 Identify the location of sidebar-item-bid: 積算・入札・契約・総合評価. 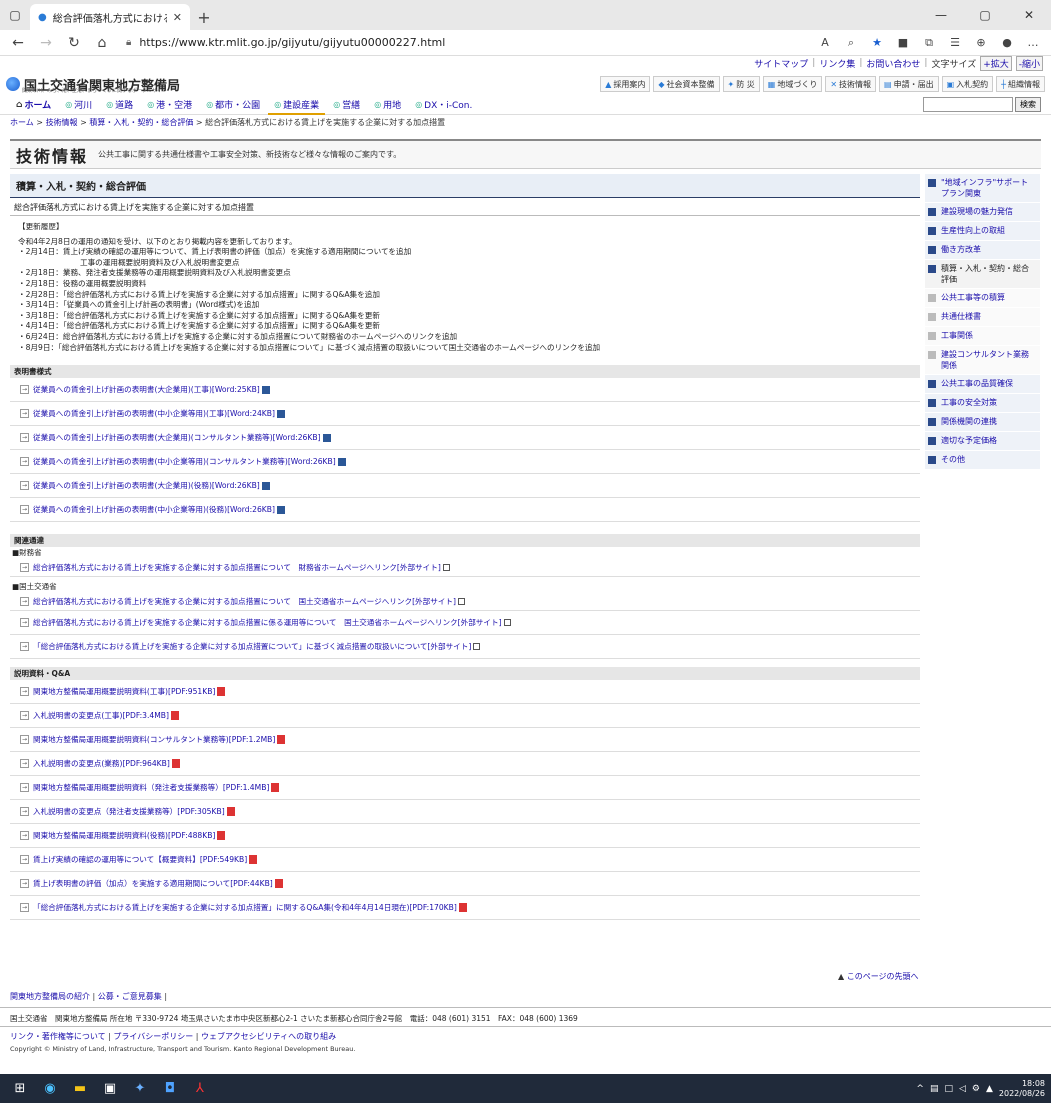
(982, 274).